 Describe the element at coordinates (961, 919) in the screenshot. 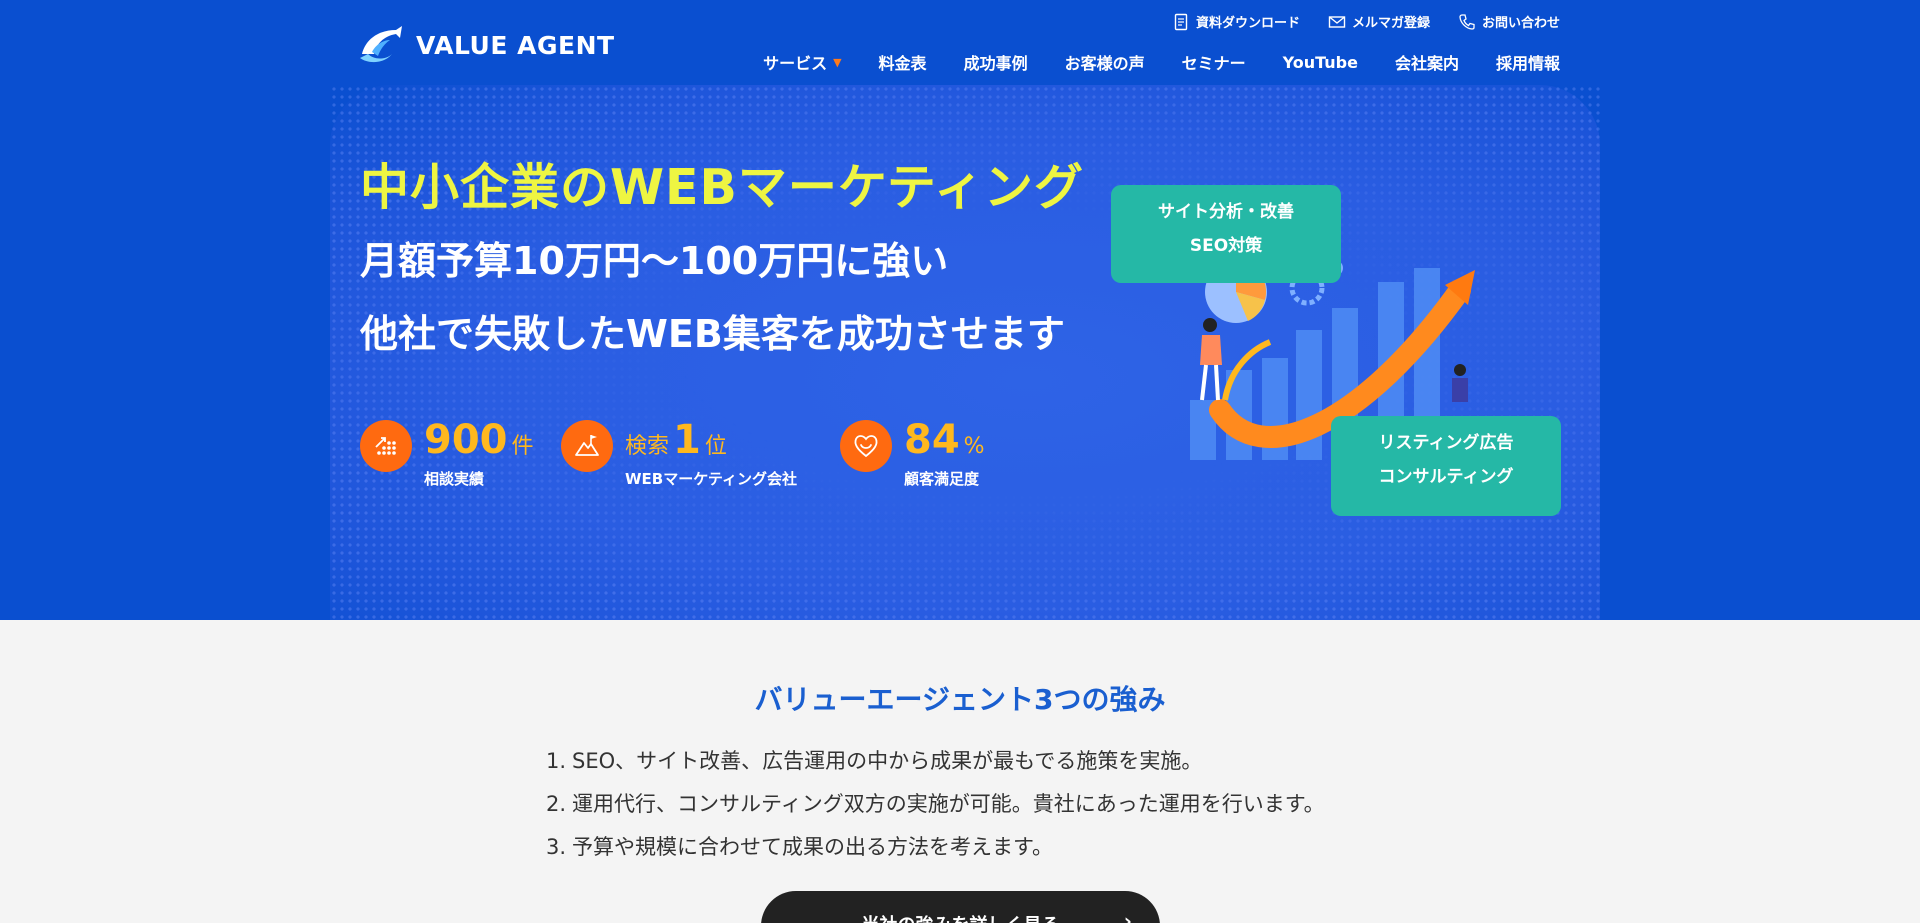

I see `cta-label: 当社の強みを詳しく見る` at that location.